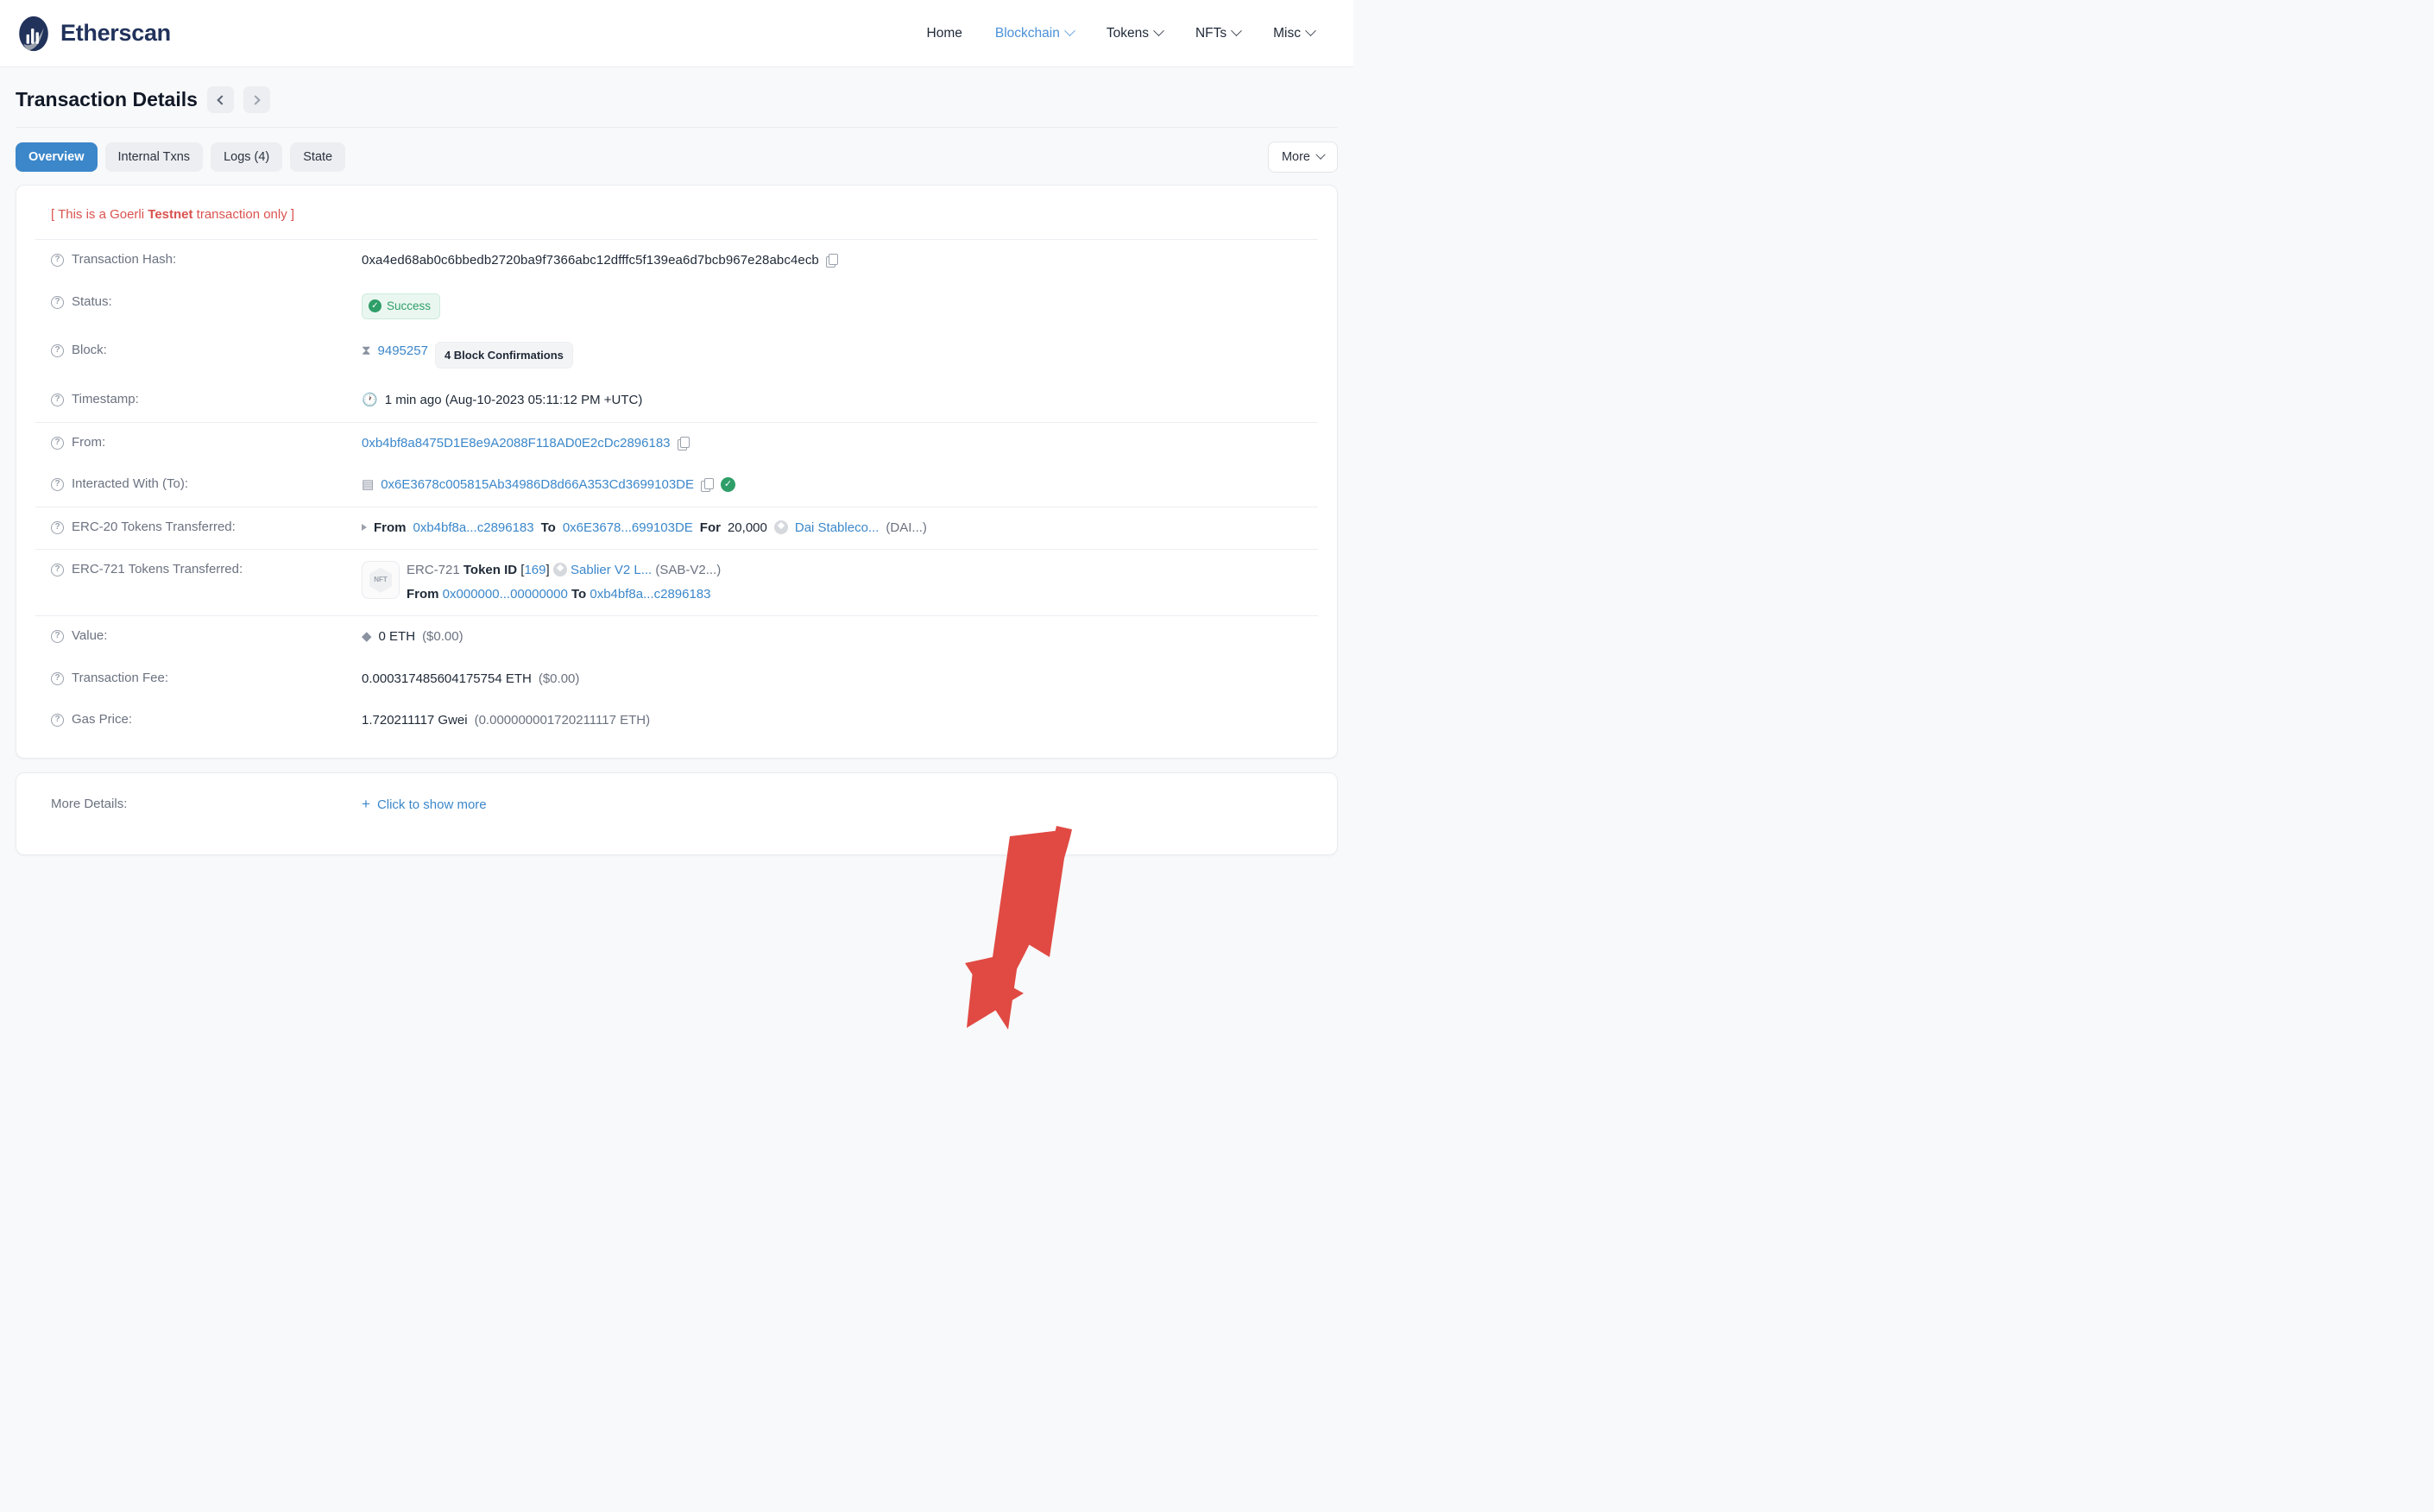 The height and width of the screenshot is (1512, 2434). Describe the element at coordinates (1027, 33) in the screenshot. I see `nav-label: Blockchain` at that location.